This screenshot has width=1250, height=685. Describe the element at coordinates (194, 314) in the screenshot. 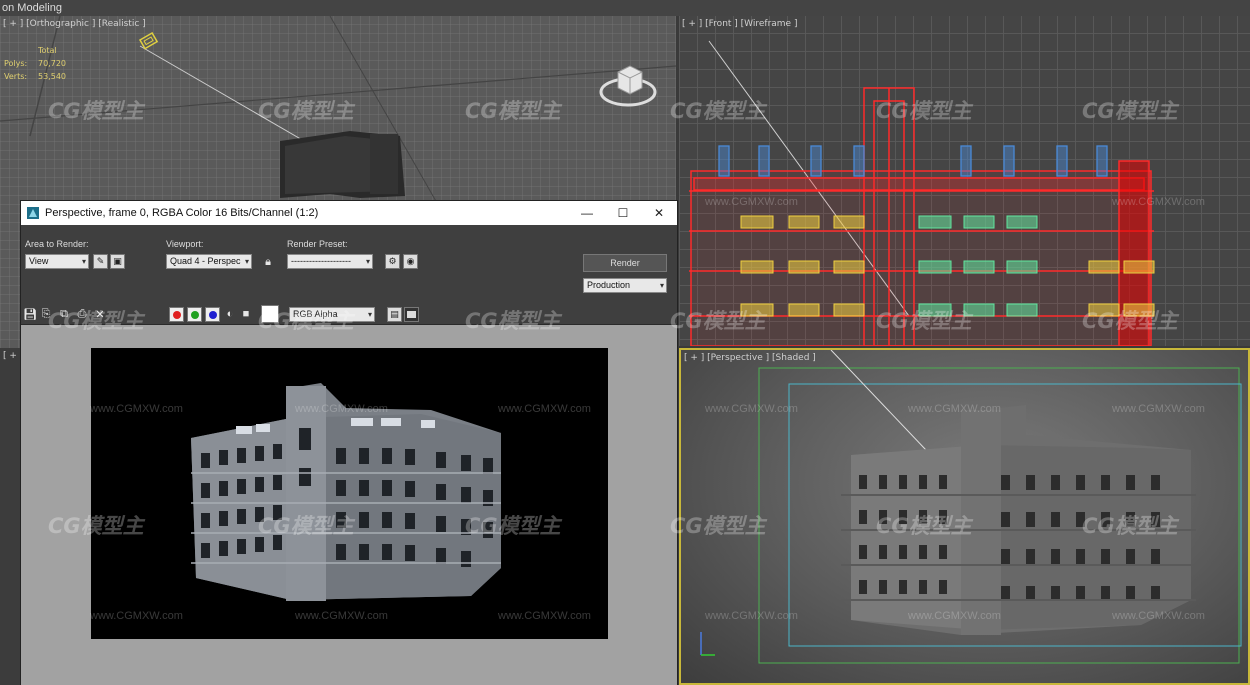

I see `green-channel-button` at that location.